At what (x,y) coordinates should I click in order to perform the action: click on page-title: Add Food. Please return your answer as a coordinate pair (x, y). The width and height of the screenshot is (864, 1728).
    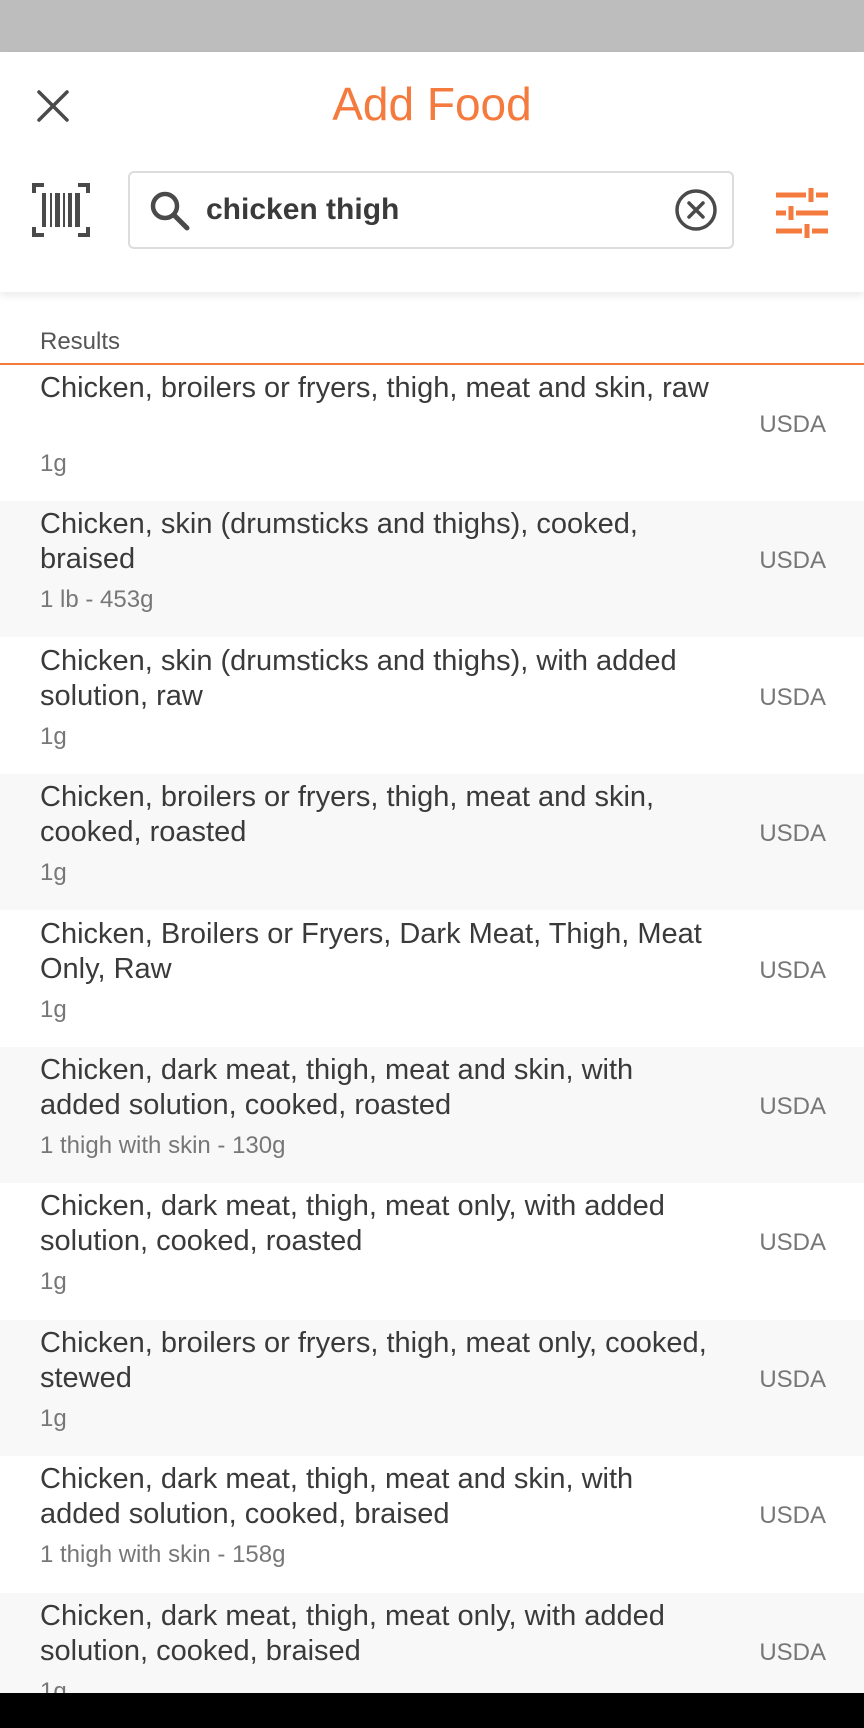
    Looking at the image, I should click on (432, 104).